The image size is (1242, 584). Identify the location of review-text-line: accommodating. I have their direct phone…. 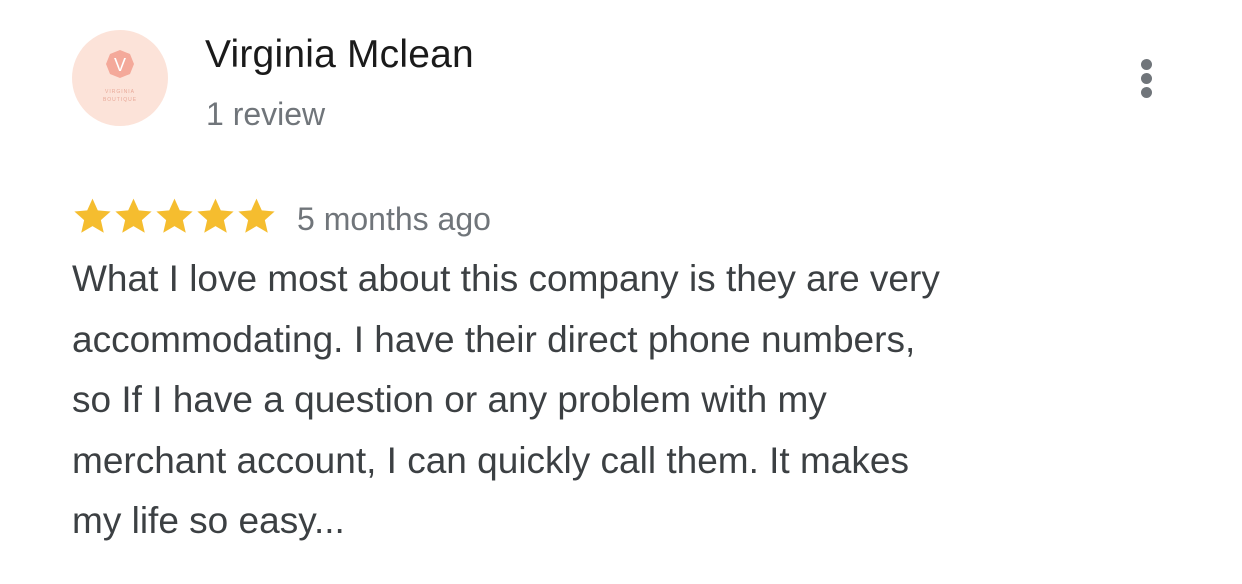
(494, 339).